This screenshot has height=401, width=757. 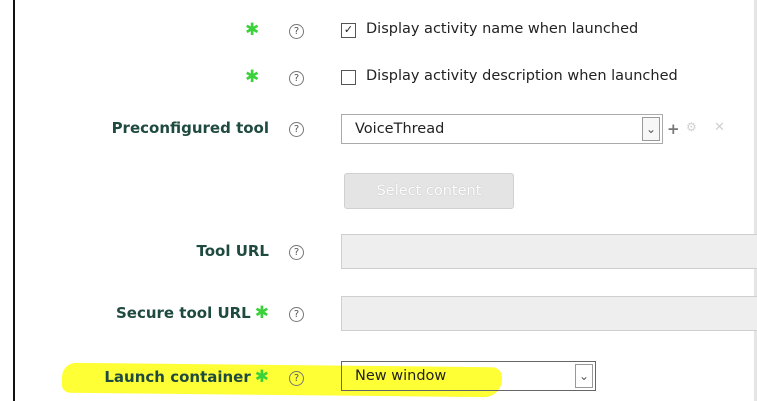 I want to click on launch-container-label: Launch container ✱, so click(x=186, y=377).